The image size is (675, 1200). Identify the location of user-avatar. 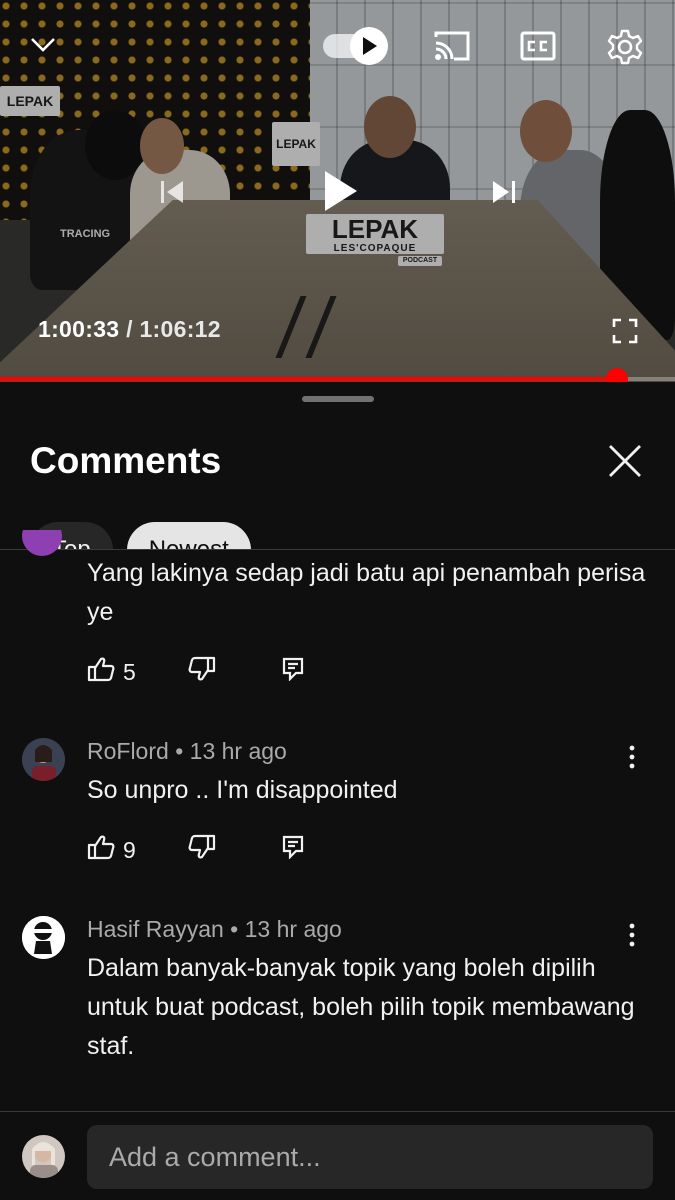
(43, 1156).